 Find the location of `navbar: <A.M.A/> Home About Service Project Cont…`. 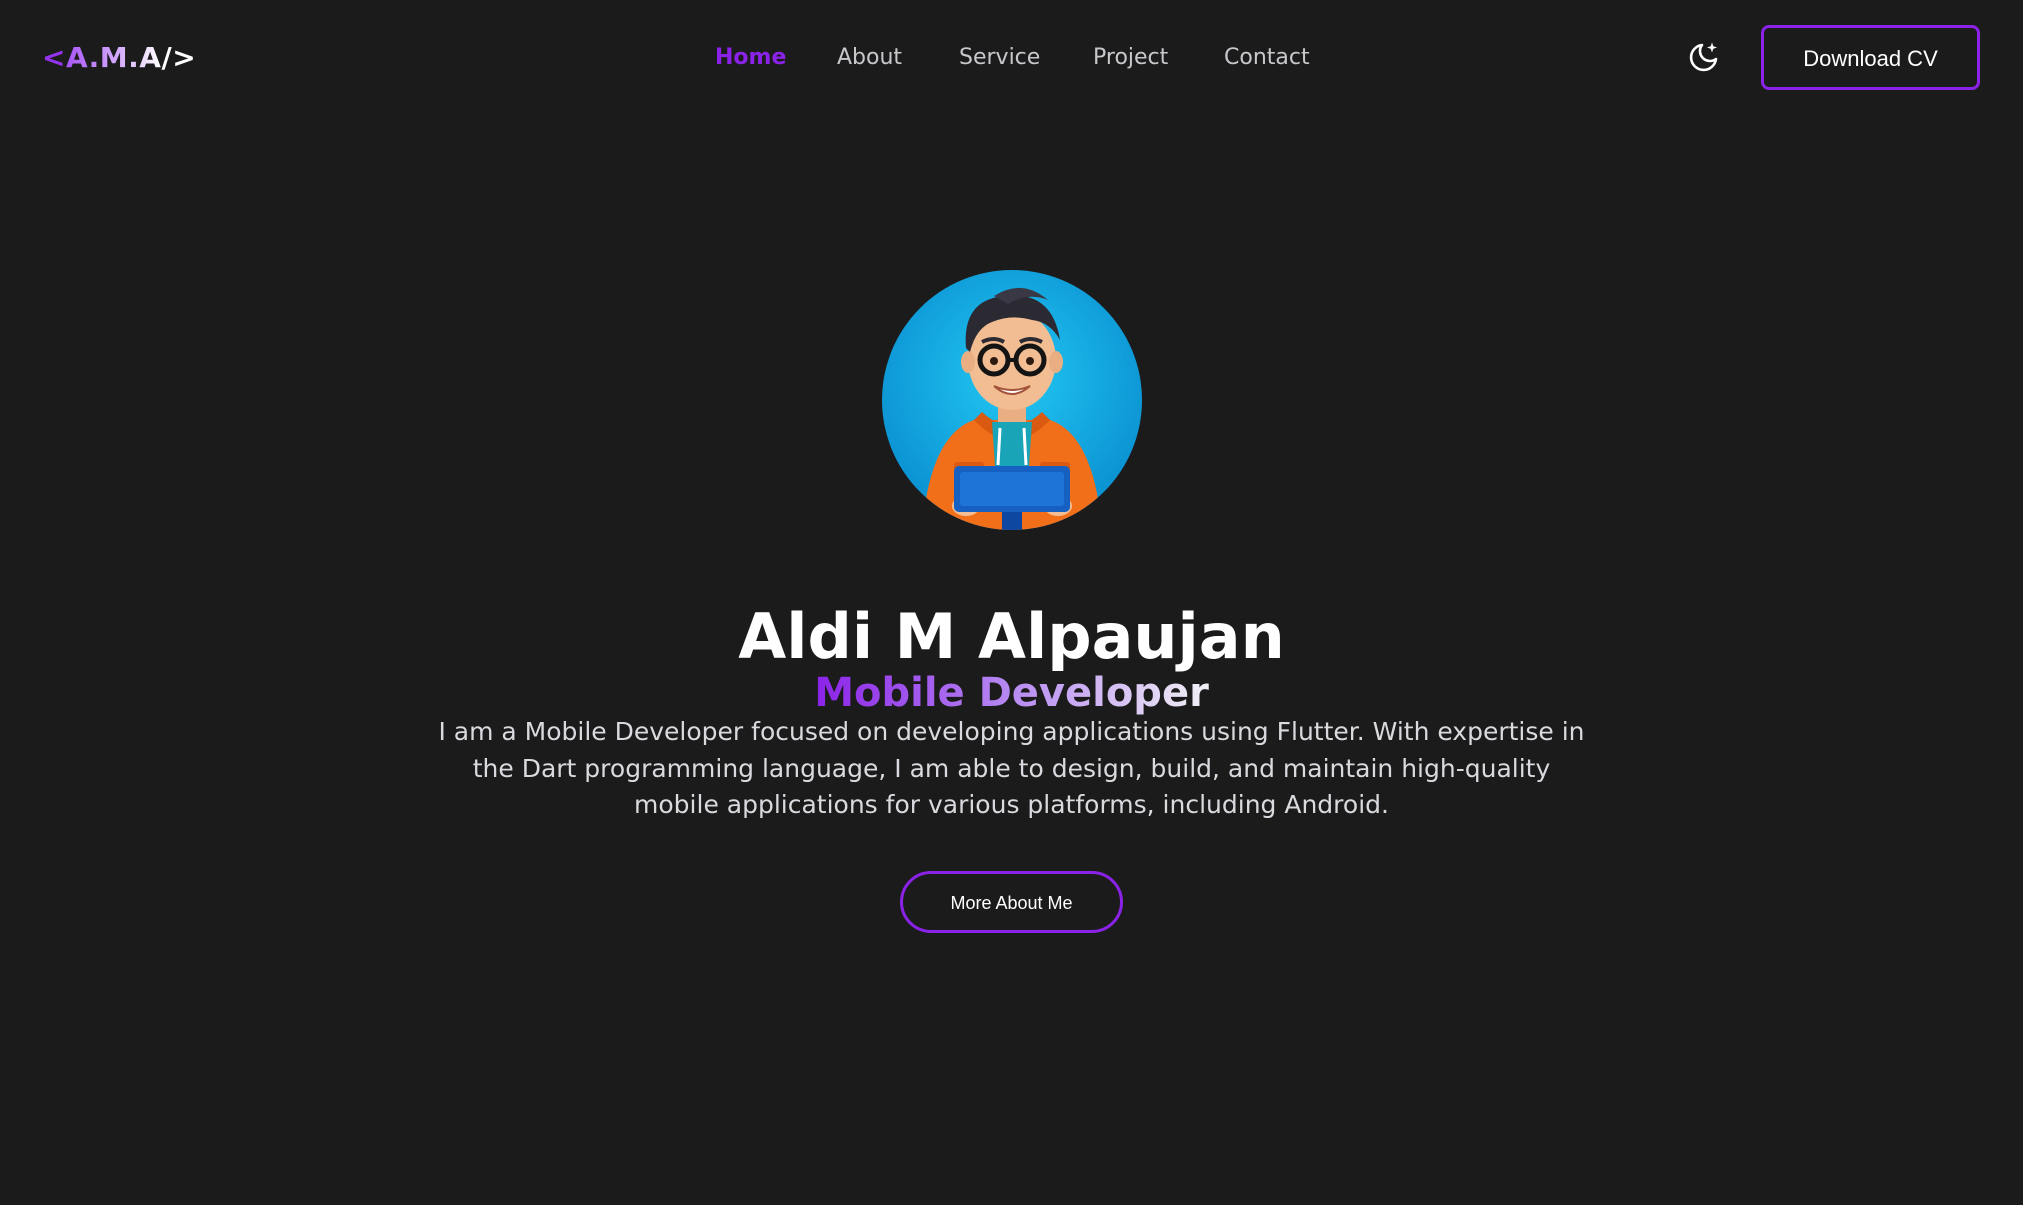

navbar: <A.M.A/> Home About Service Project Cont… is located at coordinates (1011, 58).